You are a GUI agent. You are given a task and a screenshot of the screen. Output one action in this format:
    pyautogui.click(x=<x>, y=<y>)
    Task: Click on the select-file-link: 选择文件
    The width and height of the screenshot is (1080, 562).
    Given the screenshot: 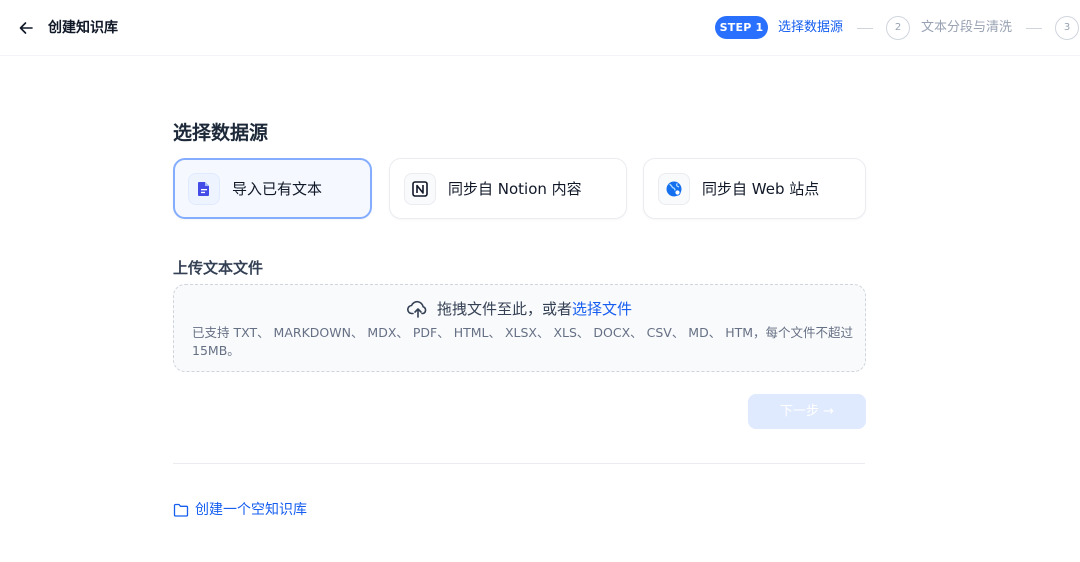 What is the action you would take?
    pyautogui.click(x=602, y=308)
    